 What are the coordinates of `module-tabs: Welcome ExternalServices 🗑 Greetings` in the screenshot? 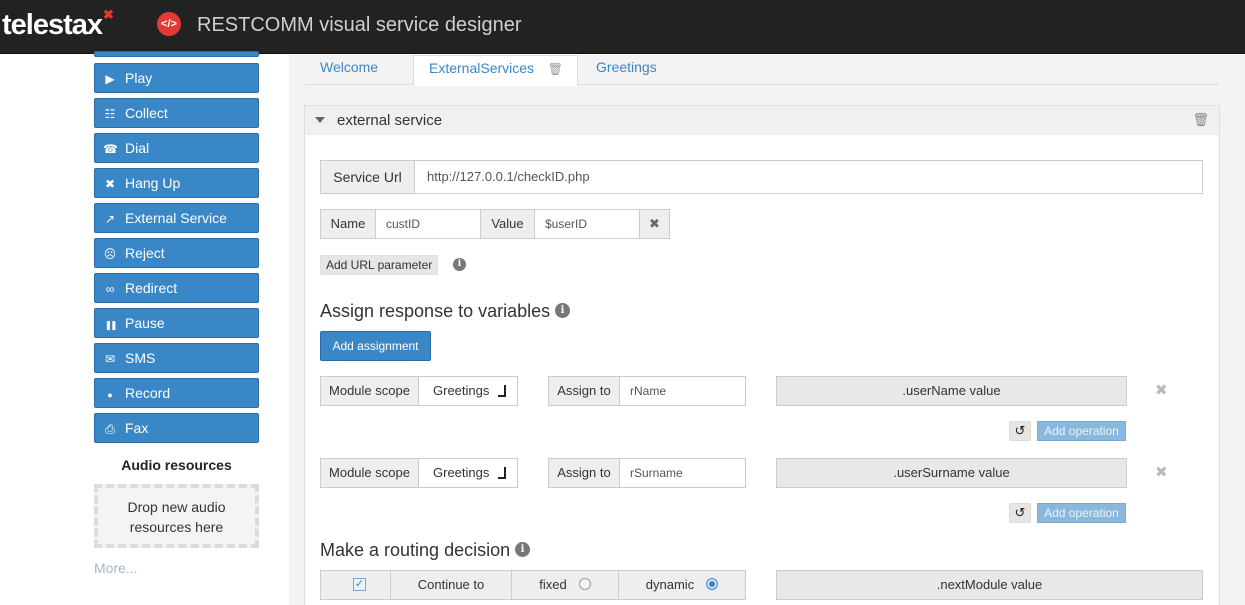 It's located at (762, 70).